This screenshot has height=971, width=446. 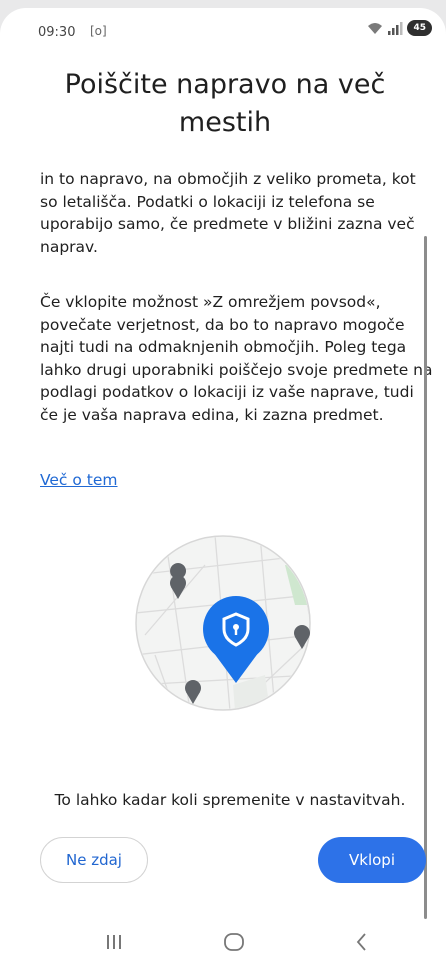 I want to click on back-icon, so click(x=361, y=942).